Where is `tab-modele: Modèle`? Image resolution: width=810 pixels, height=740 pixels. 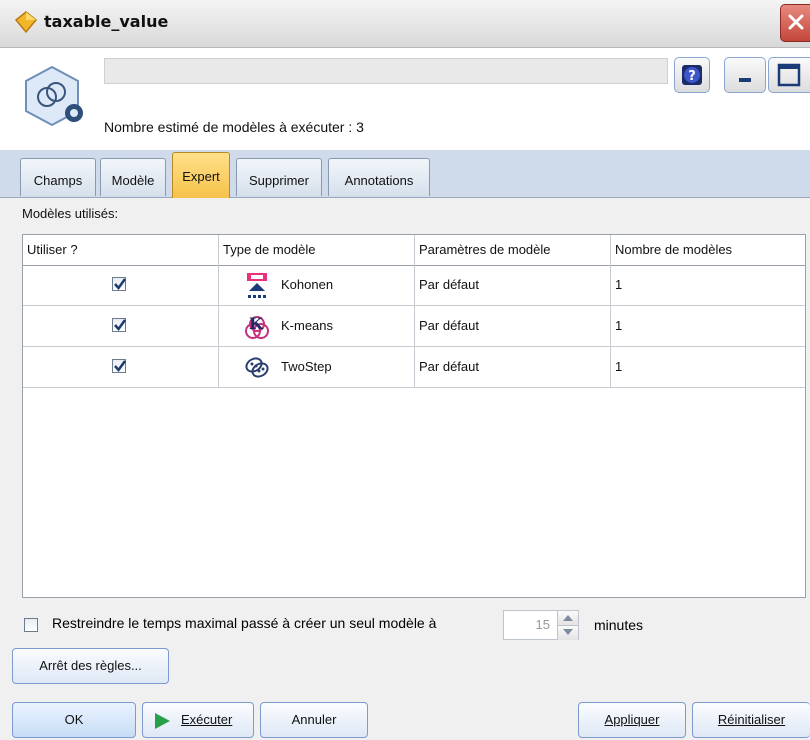 tab-modele: Modèle is located at coordinates (133, 177).